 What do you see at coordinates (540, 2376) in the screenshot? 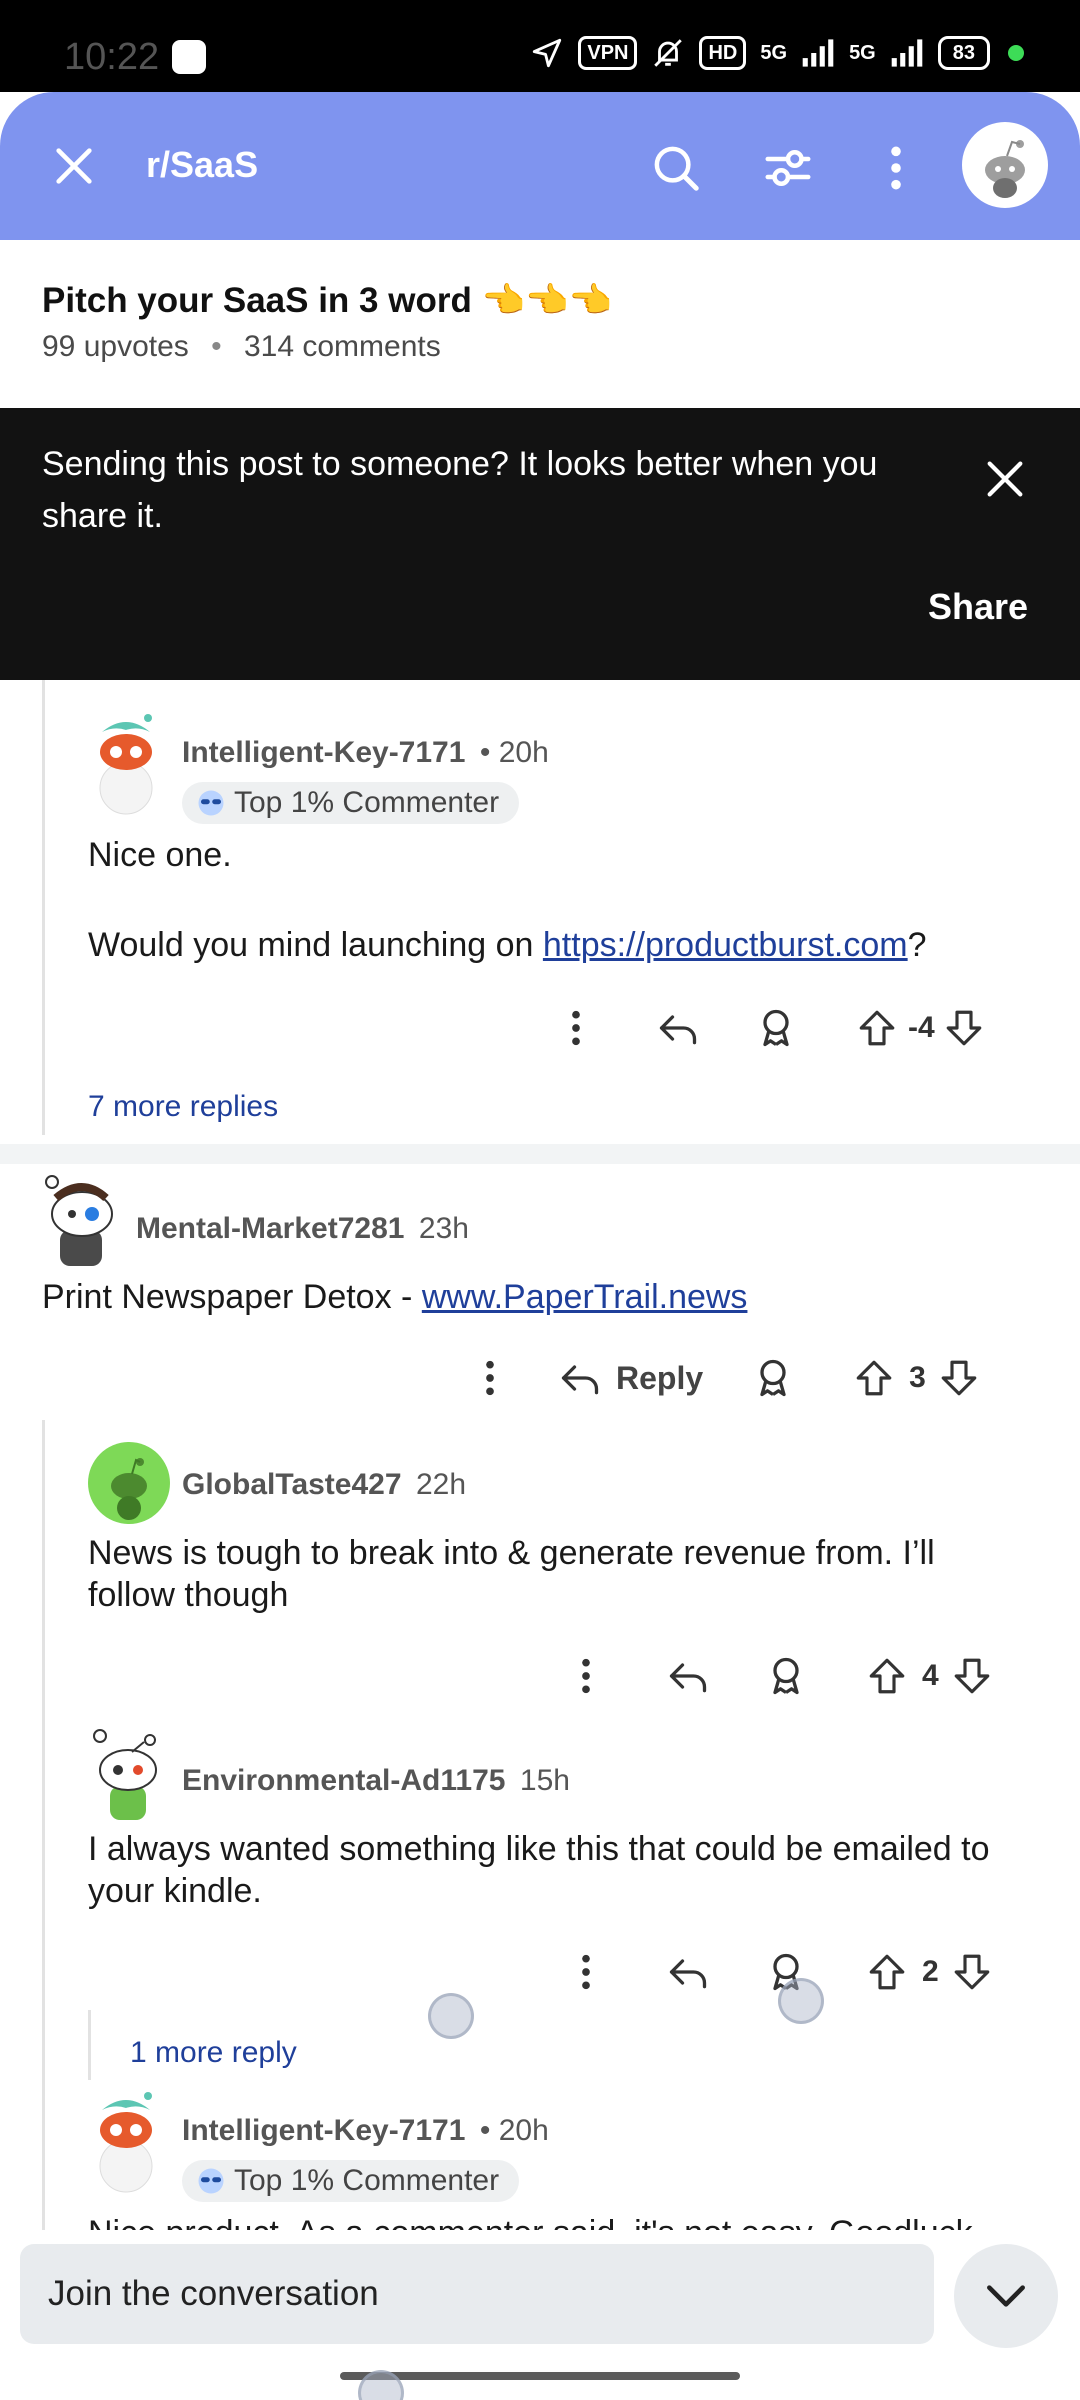
I see `home-indicator` at bounding box center [540, 2376].